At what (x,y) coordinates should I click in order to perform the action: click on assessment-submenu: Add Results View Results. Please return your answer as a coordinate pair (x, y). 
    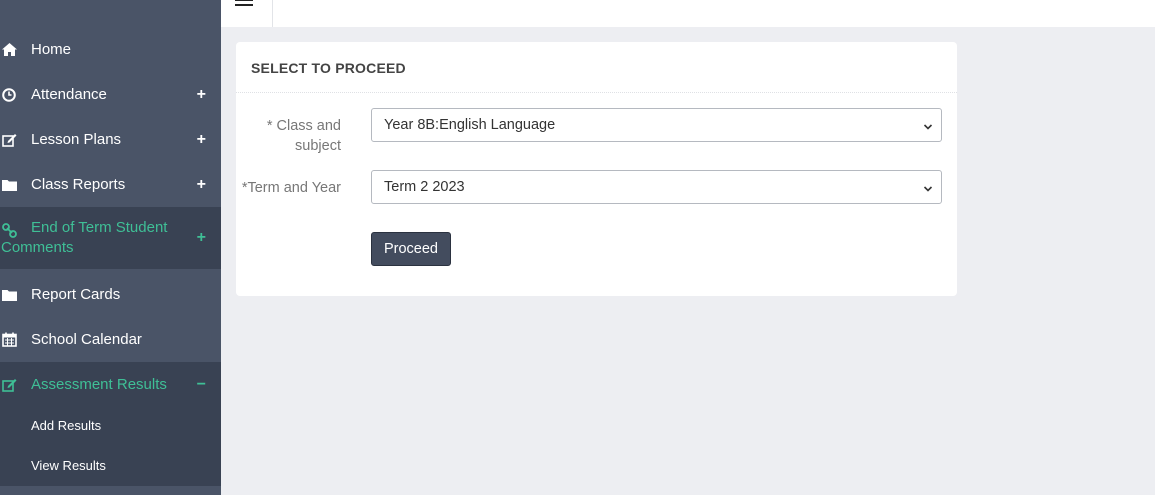
    Looking at the image, I should click on (110, 446).